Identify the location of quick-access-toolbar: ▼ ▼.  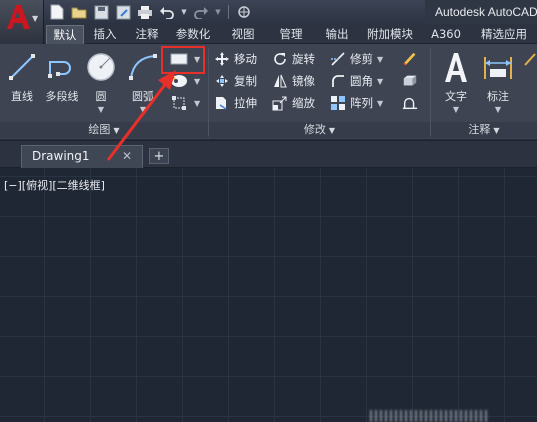
(150, 12).